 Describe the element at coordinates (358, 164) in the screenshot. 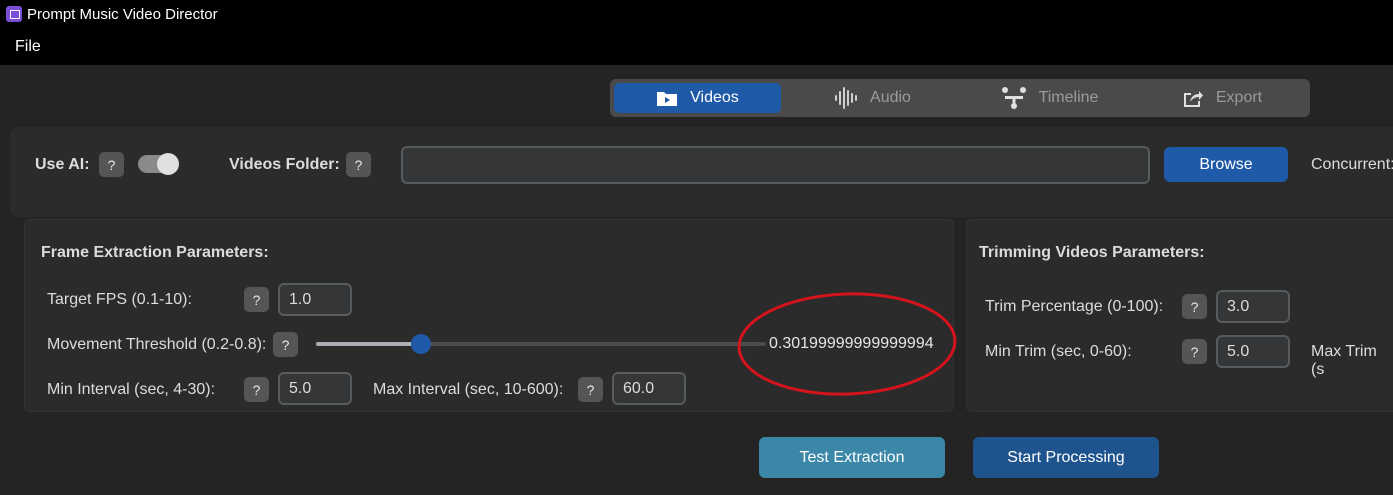

I see `videos-folder-help-button: ?` at that location.